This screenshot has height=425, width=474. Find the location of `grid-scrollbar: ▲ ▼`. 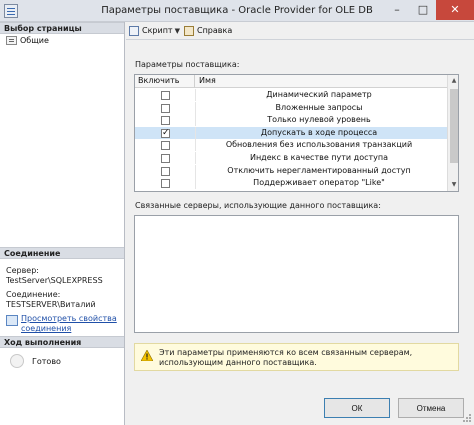

grid-scrollbar: ▲ ▼ is located at coordinates (452, 133).